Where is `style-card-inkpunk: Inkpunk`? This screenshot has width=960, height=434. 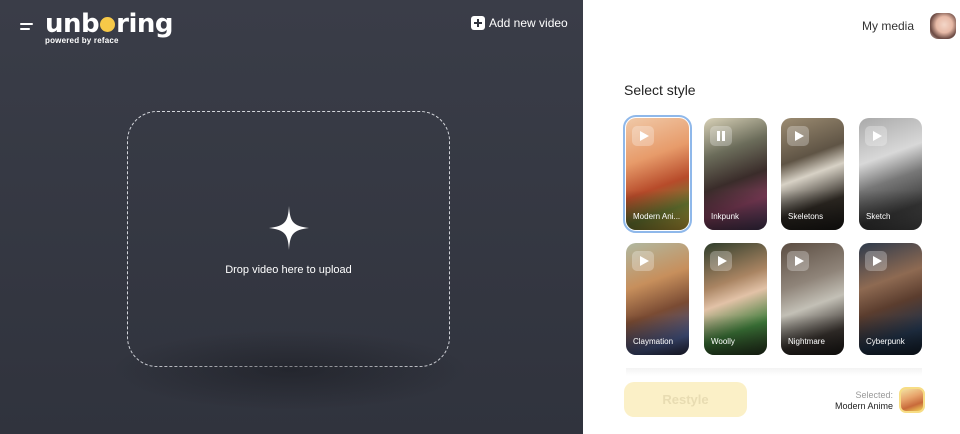 style-card-inkpunk: Inkpunk is located at coordinates (735, 174).